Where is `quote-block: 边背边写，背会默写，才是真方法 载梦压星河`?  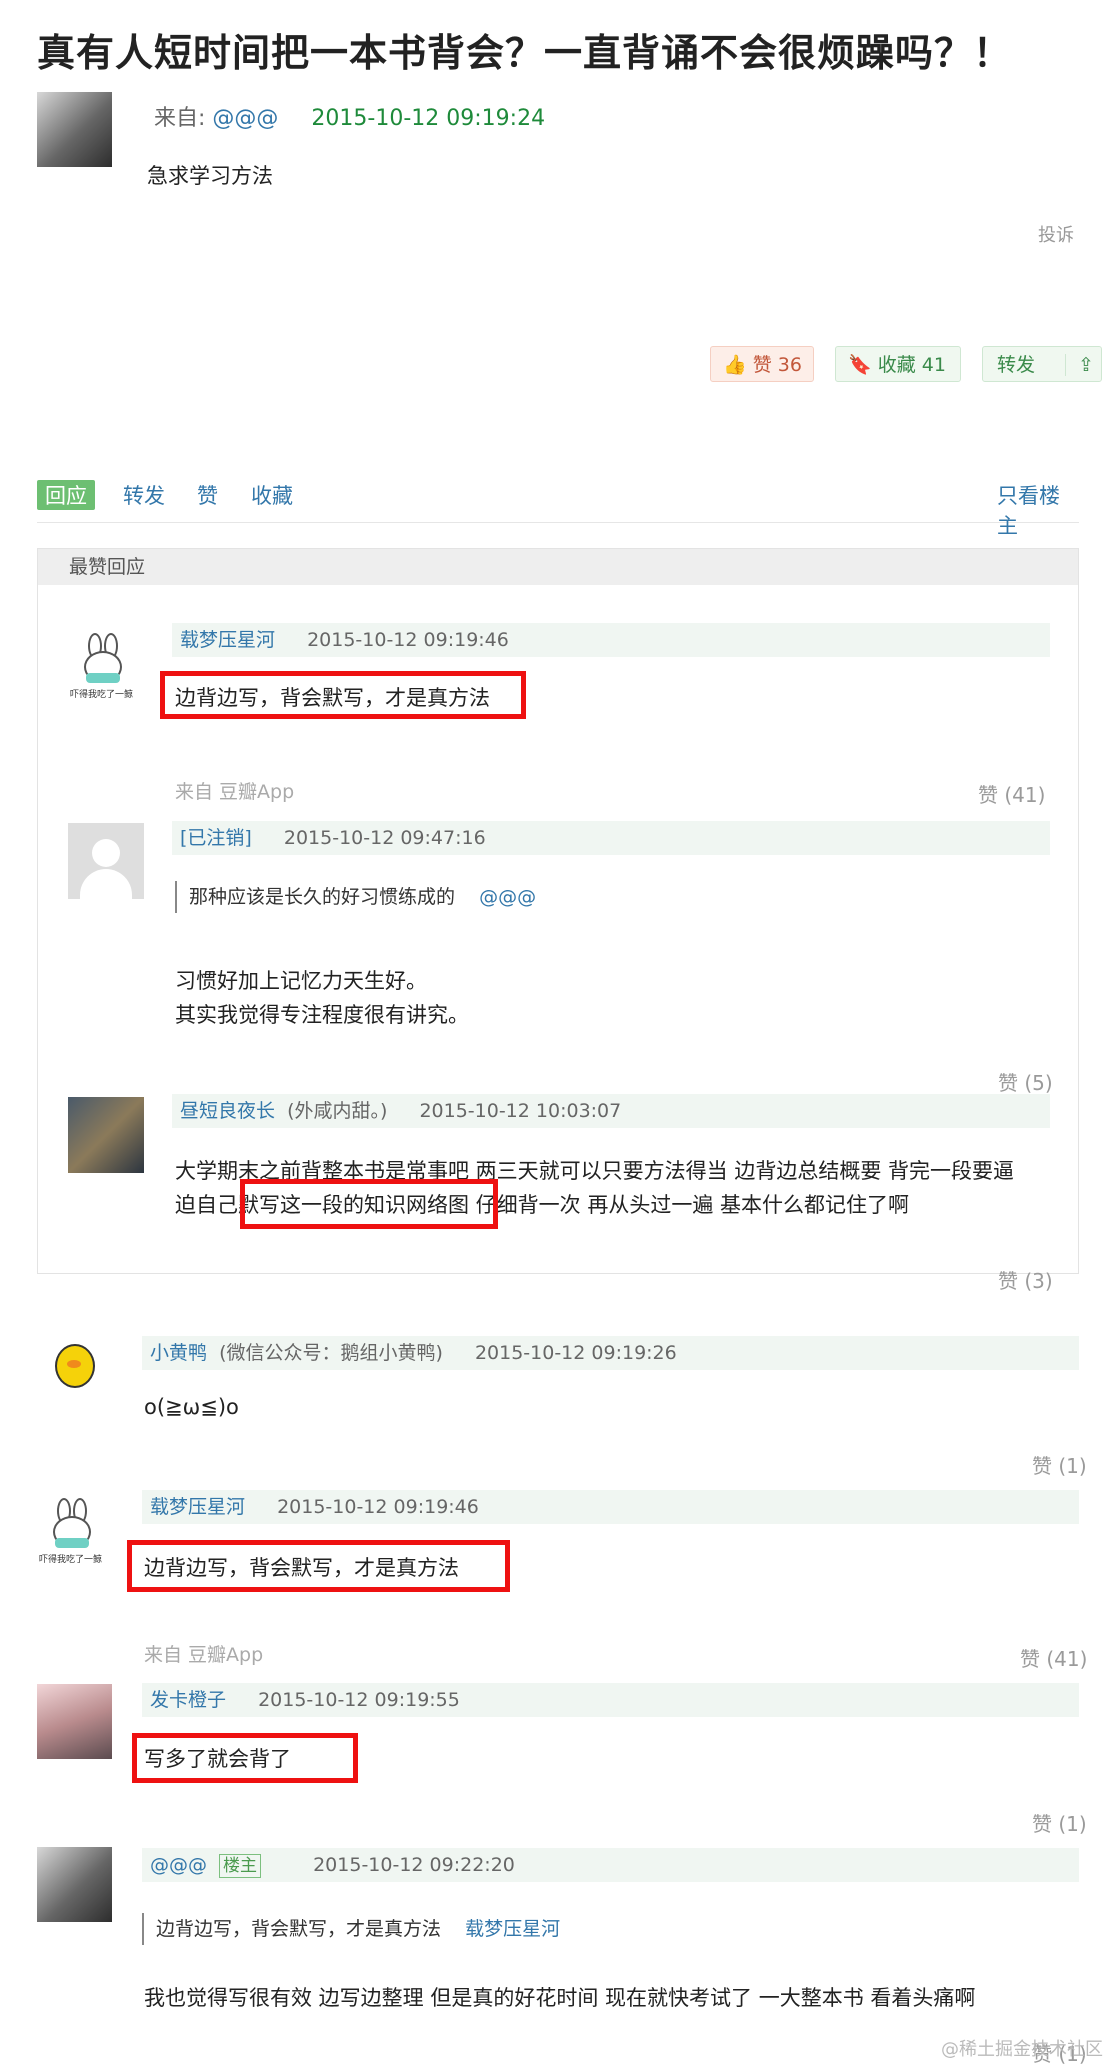
quote-block: 边背边写，背会默写，才是真方法 载梦压星河 is located at coordinates (351, 1929).